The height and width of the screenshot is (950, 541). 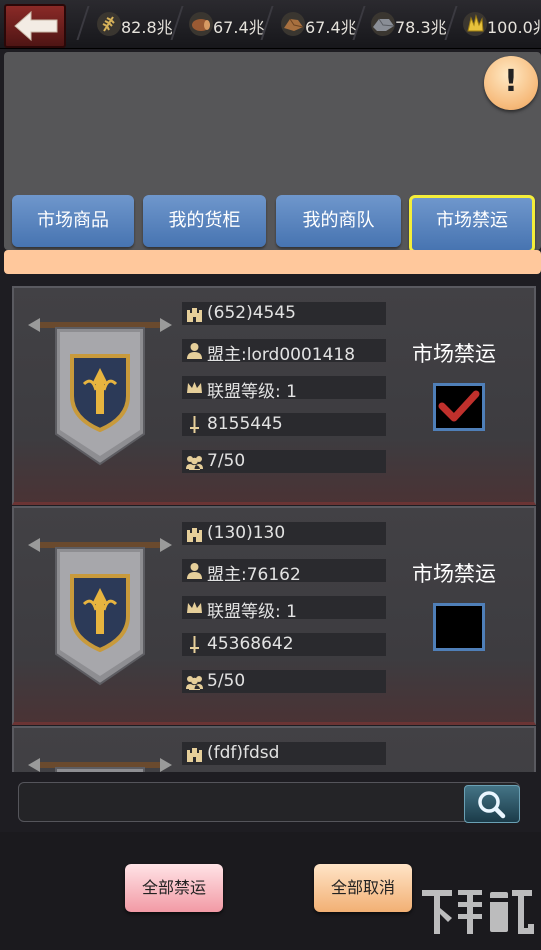 I want to click on alliance-leader-row: 盟主:lord0001418, so click(x=284, y=352).